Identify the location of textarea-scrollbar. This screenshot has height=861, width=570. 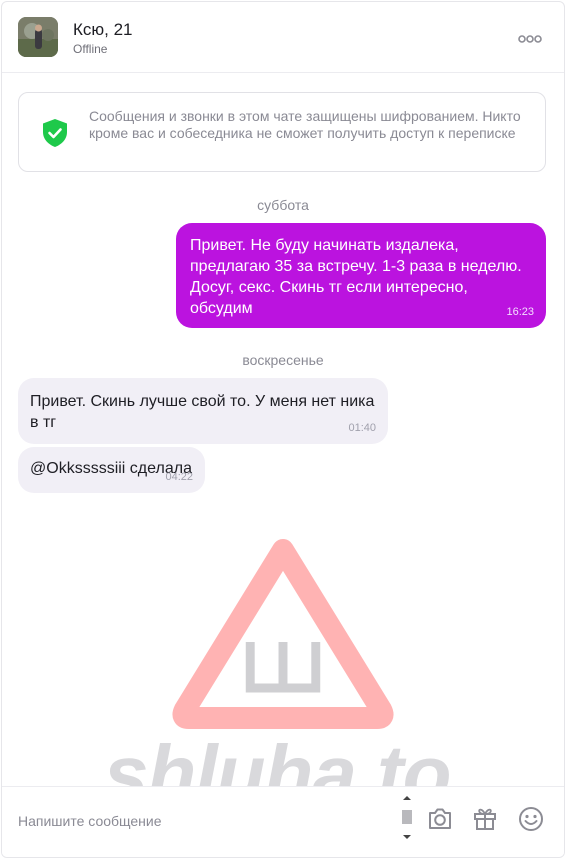
(407, 818).